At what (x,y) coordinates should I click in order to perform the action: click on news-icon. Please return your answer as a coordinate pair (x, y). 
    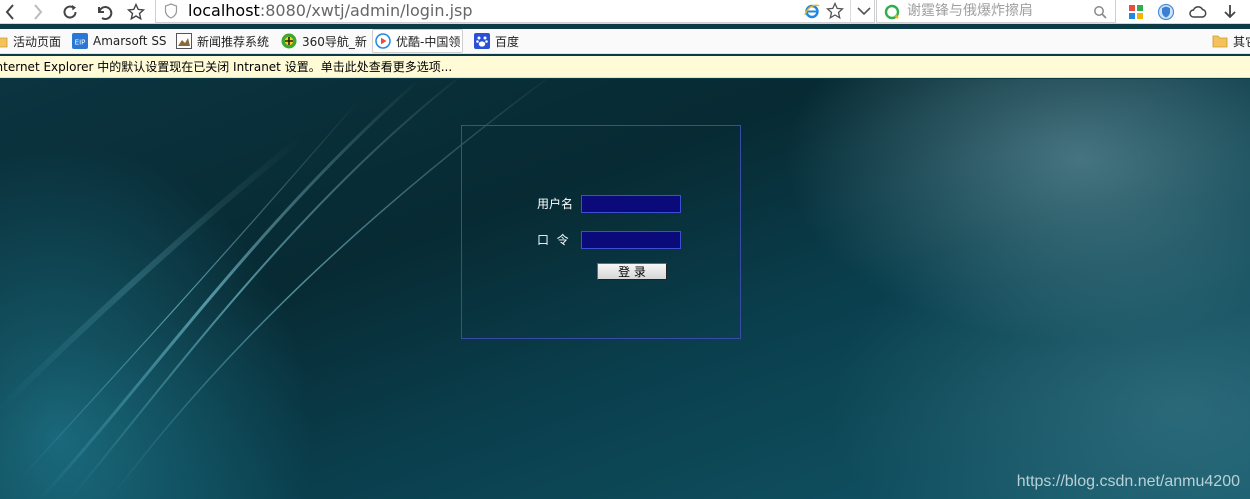
    Looking at the image, I should click on (184, 41).